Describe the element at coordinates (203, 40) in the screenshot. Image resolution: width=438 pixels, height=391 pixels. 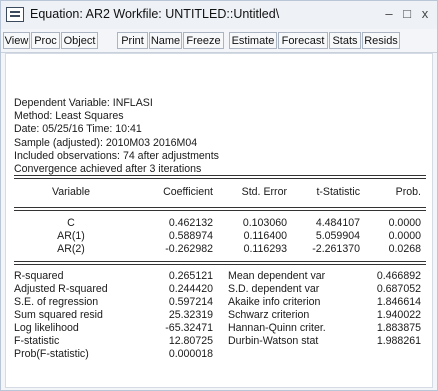
I see `freeze-button: Freeze` at that location.